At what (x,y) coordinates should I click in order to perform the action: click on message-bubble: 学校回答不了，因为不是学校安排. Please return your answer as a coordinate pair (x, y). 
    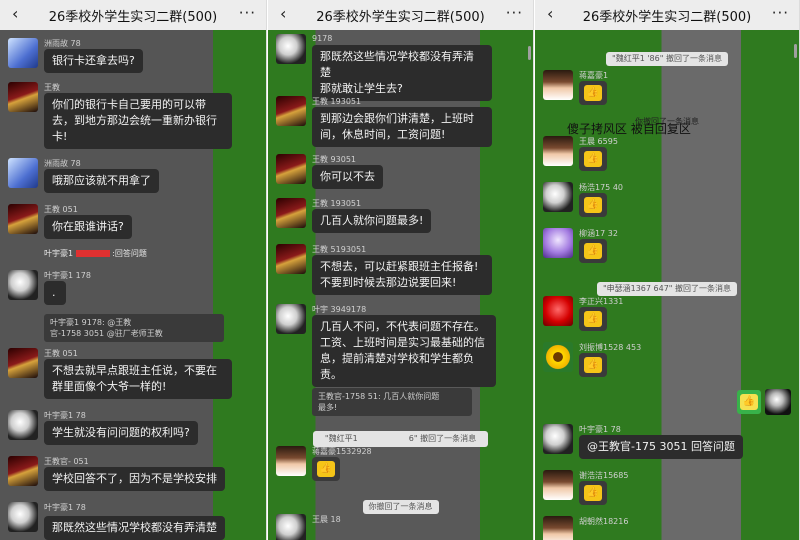
    Looking at the image, I should click on (134, 479).